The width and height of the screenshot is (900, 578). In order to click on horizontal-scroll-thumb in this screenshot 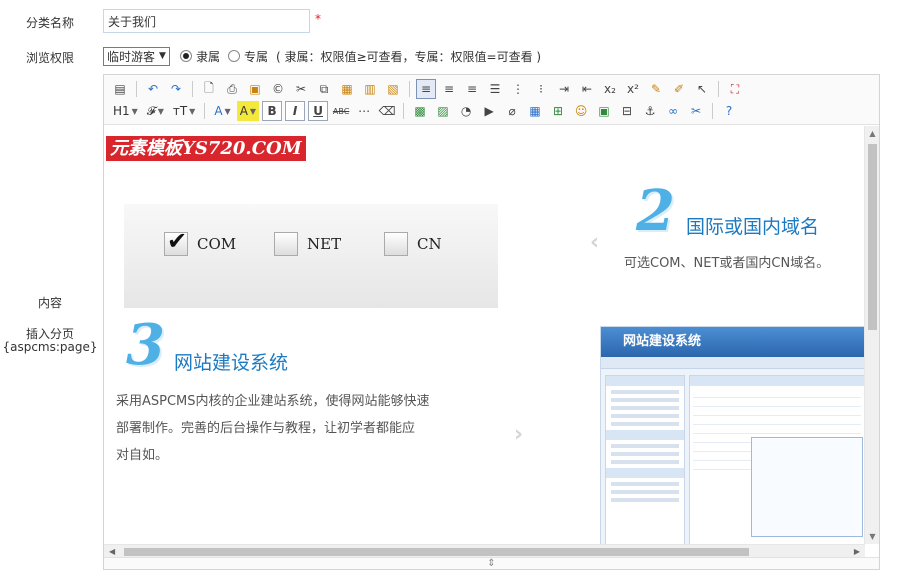, I will do `click(436, 552)`.